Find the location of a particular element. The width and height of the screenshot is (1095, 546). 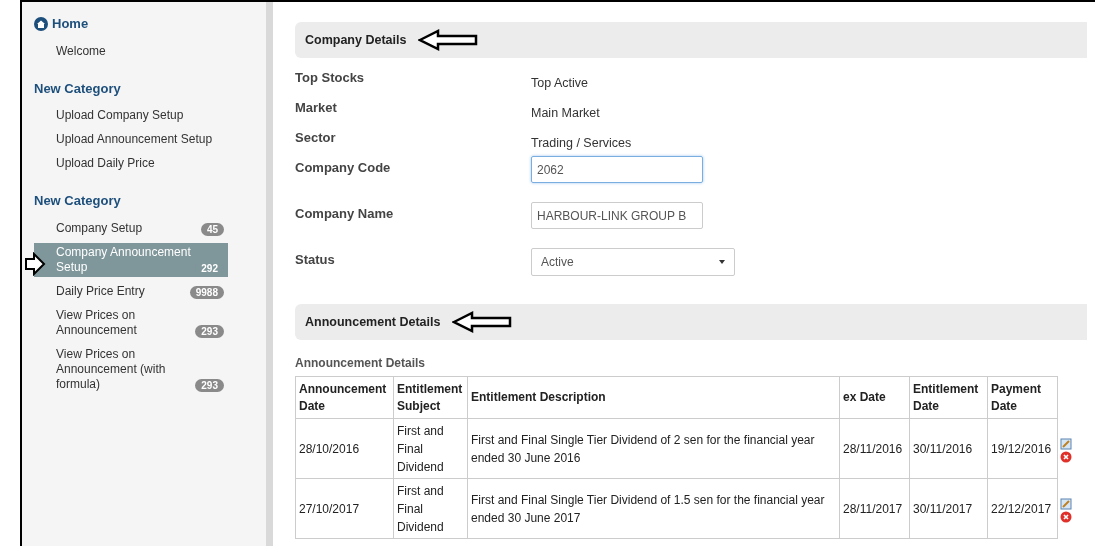

table-cell: 28/11/2017 is located at coordinates (874, 508).